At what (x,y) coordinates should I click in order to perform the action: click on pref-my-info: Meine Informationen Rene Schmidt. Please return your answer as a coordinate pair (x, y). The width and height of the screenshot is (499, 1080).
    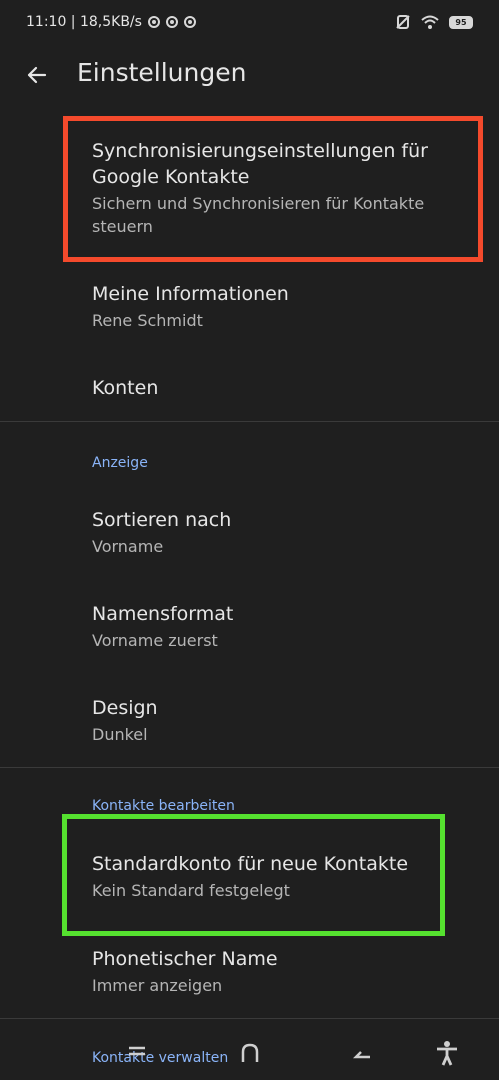
    Looking at the image, I should click on (277, 306).